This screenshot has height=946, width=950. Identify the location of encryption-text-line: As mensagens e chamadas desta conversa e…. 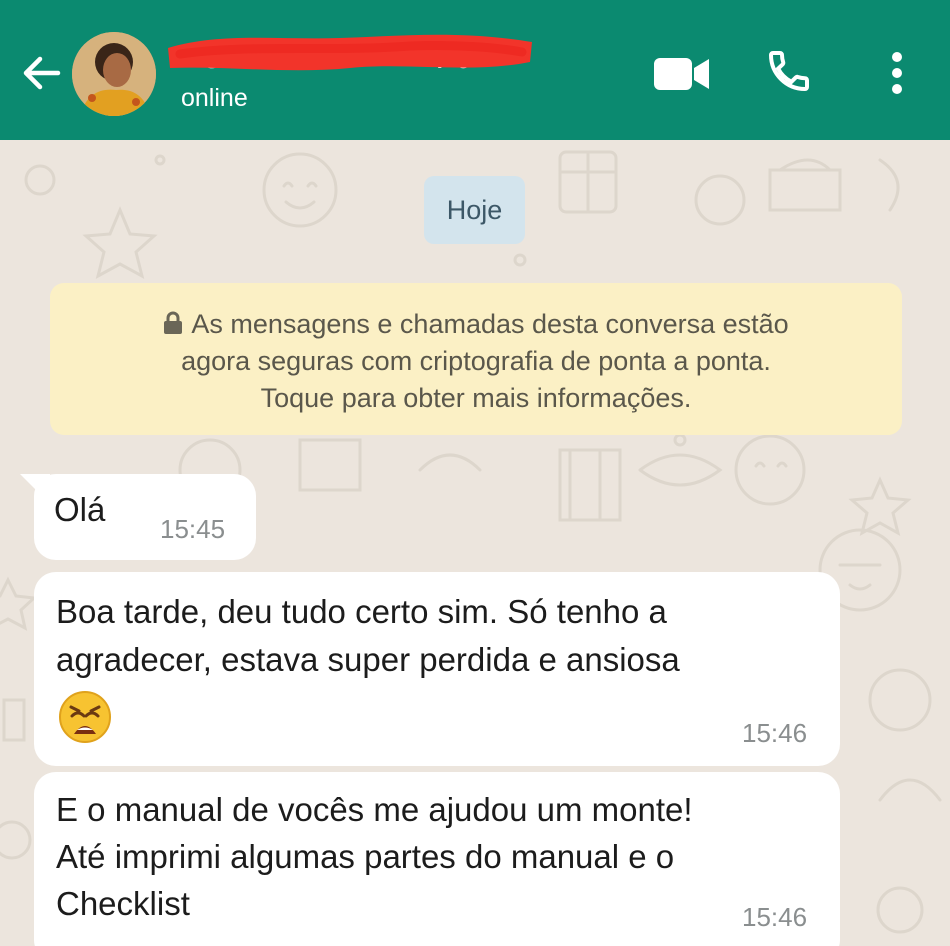
(490, 324).